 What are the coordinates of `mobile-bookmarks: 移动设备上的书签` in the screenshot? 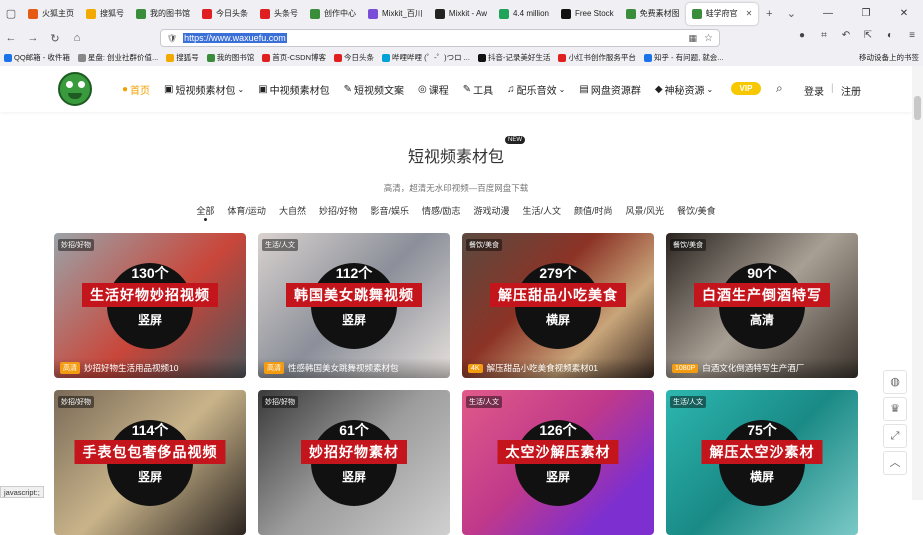 It's located at (889, 57).